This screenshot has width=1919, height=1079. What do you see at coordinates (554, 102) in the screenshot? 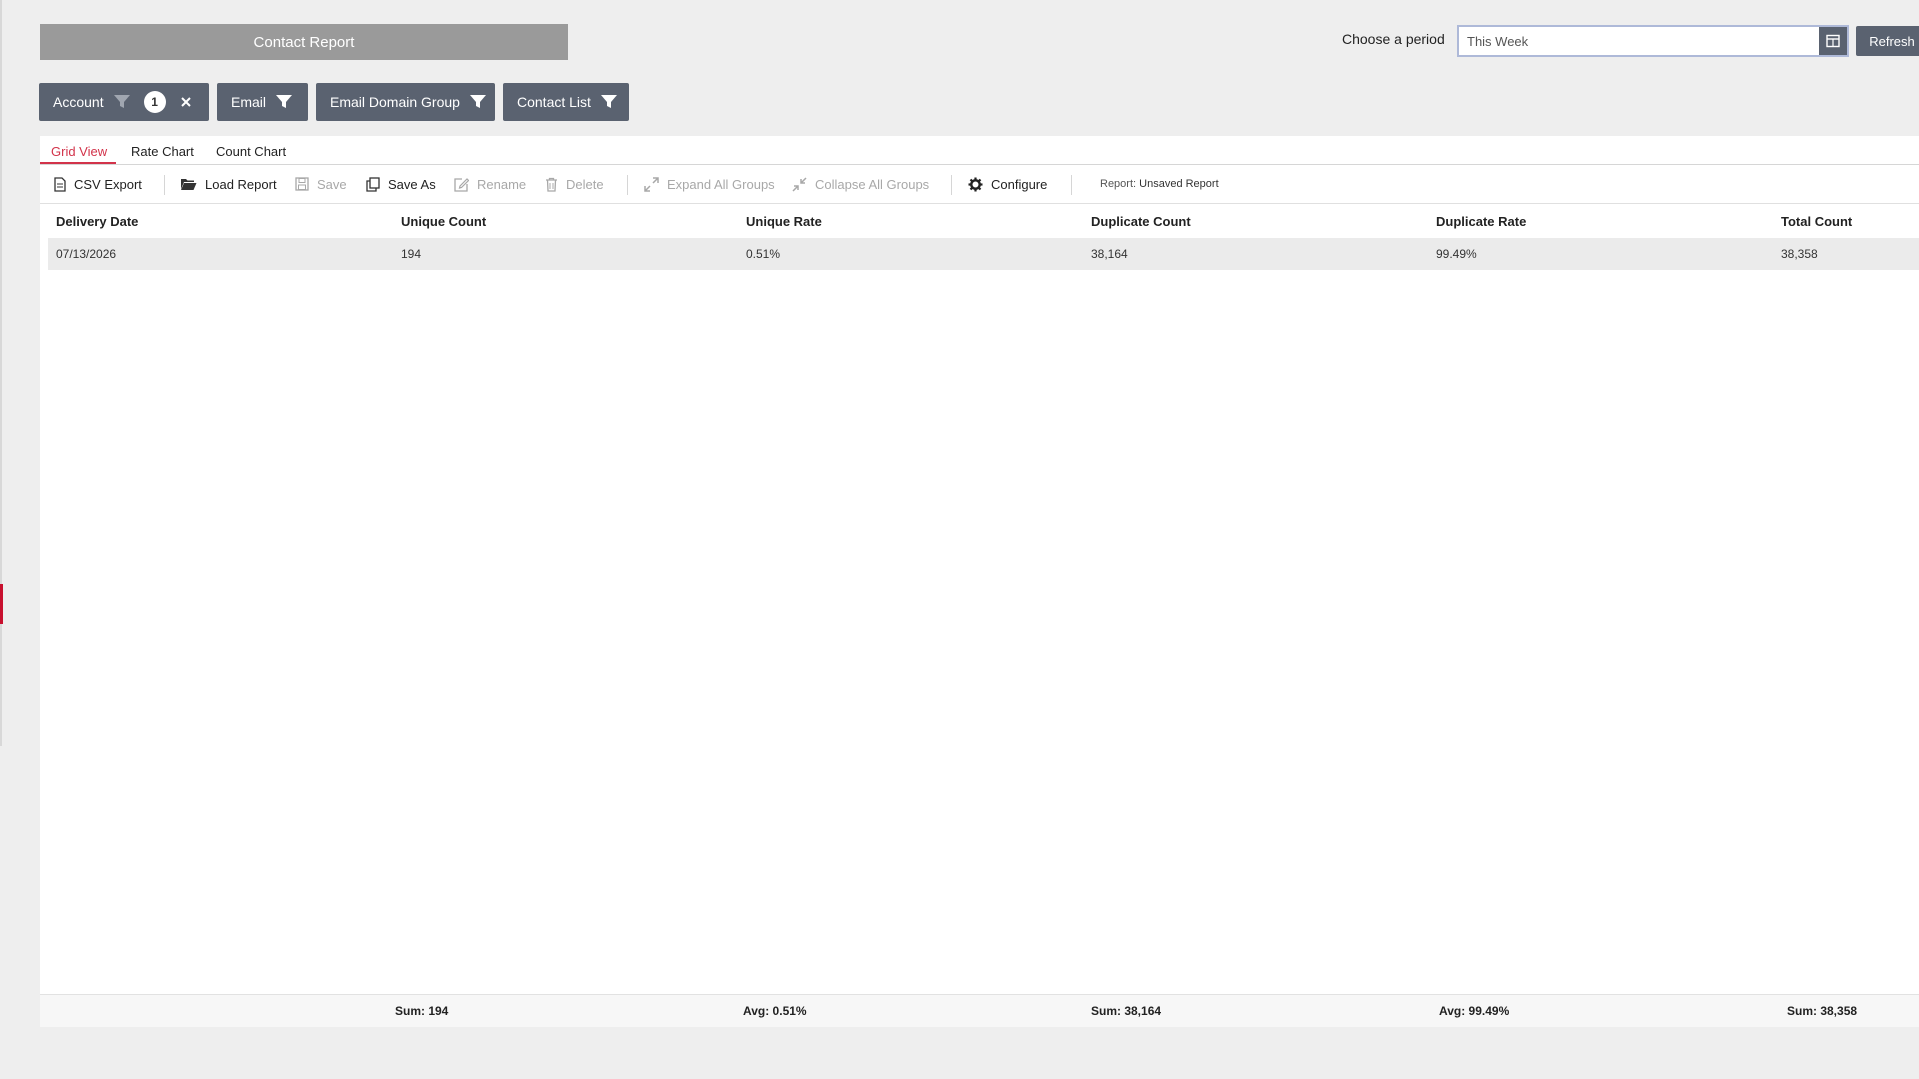
I see `filter-contact-list-label: Contact List` at bounding box center [554, 102].